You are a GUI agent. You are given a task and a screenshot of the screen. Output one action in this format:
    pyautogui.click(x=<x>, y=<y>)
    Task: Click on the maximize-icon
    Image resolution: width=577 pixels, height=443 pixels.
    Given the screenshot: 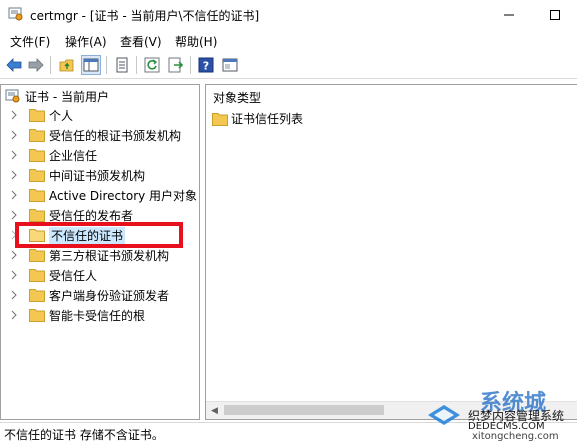 What is the action you would take?
    pyautogui.click(x=555, y=15)
    